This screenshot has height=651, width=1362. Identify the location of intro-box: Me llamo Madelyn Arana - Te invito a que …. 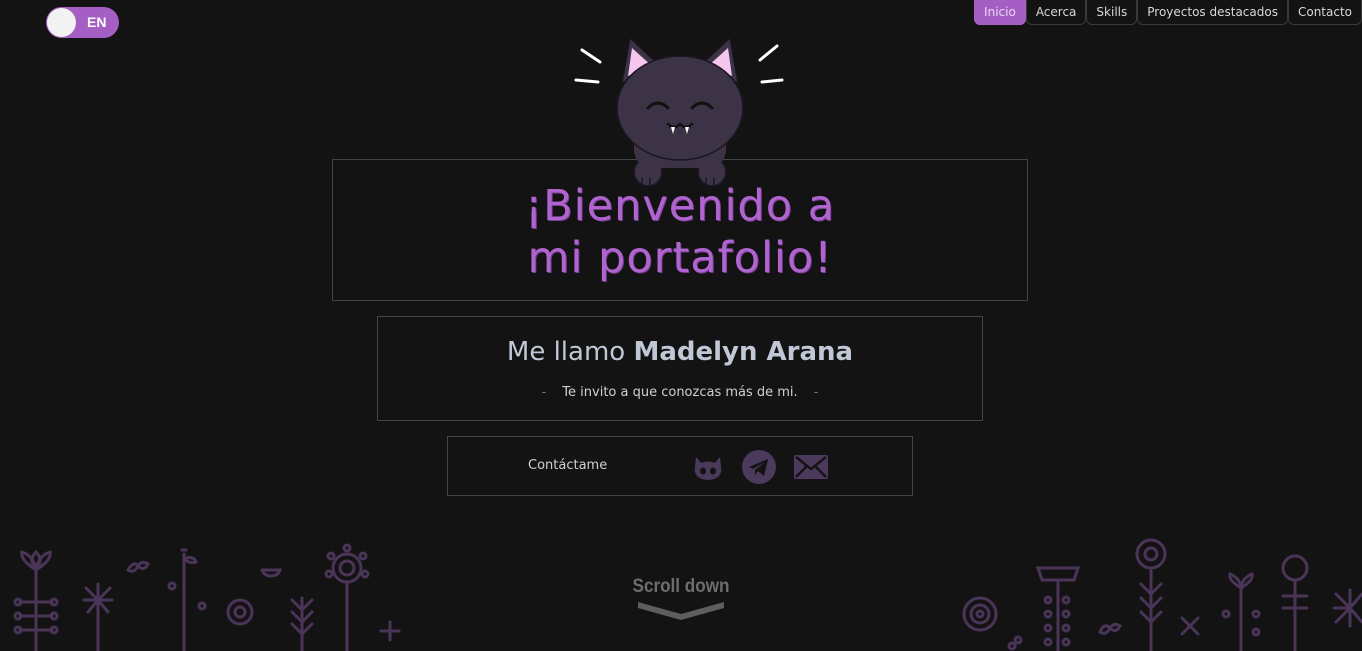
(680, 368).